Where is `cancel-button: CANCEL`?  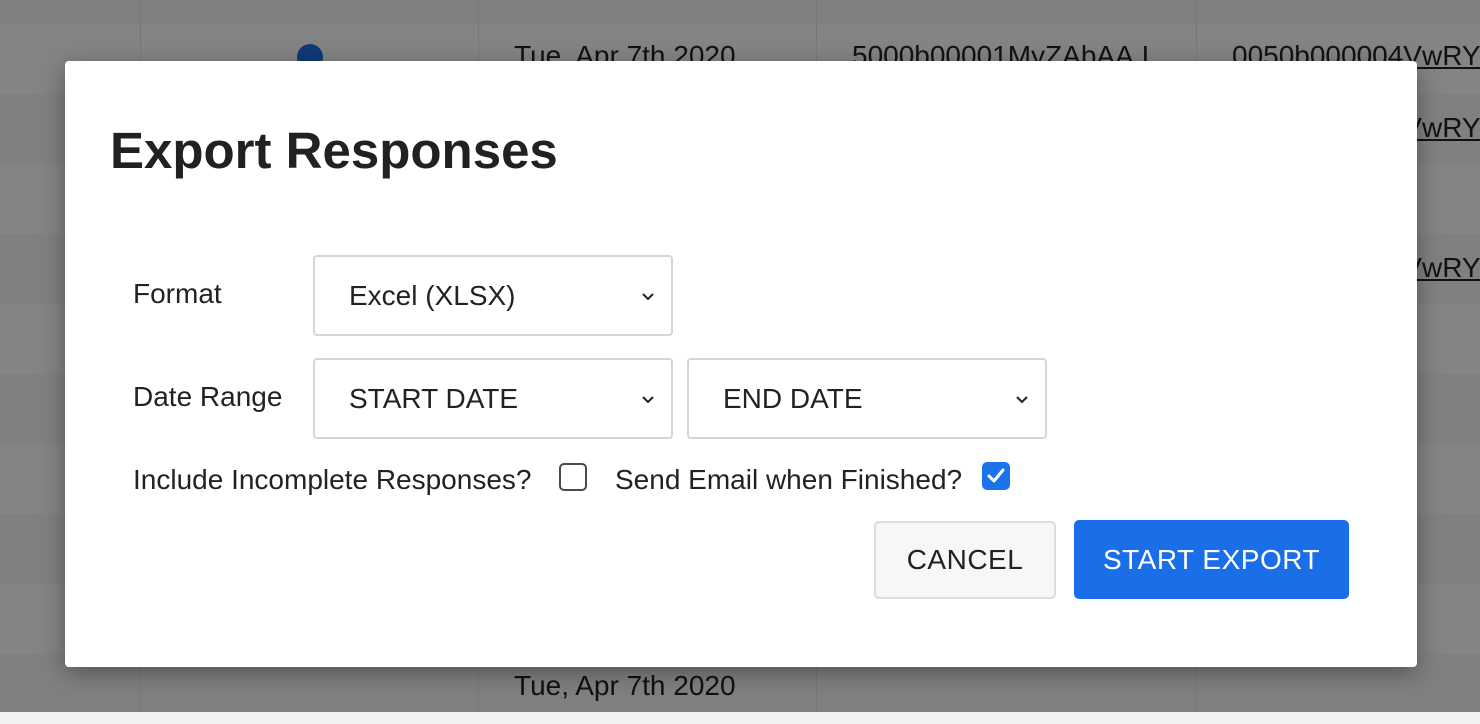
cancel-button: CANCEL is located at coordinates (965, 560).